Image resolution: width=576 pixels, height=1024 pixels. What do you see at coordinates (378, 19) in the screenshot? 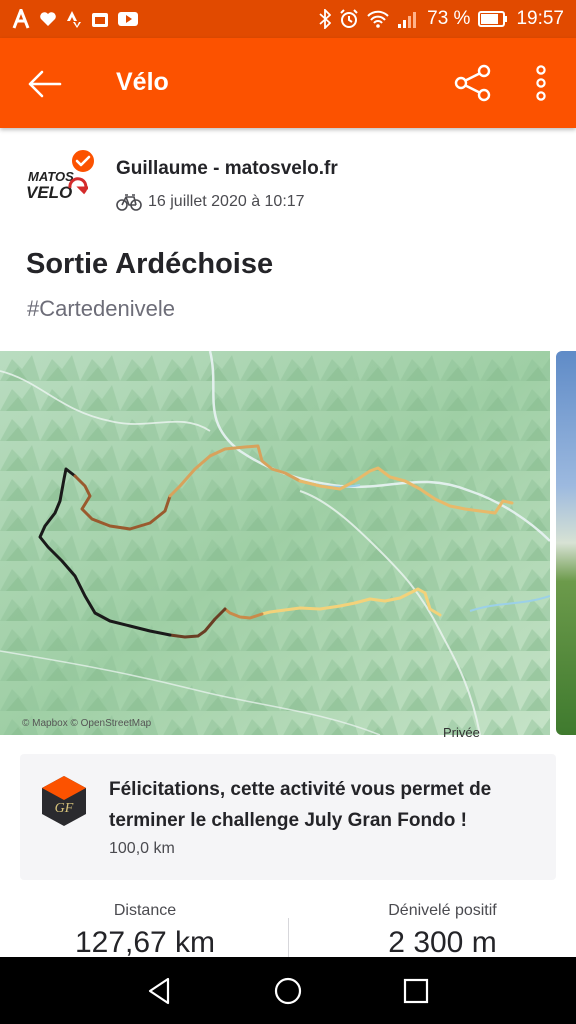
I see `wifi-icon` at bounding box center [378, 19].